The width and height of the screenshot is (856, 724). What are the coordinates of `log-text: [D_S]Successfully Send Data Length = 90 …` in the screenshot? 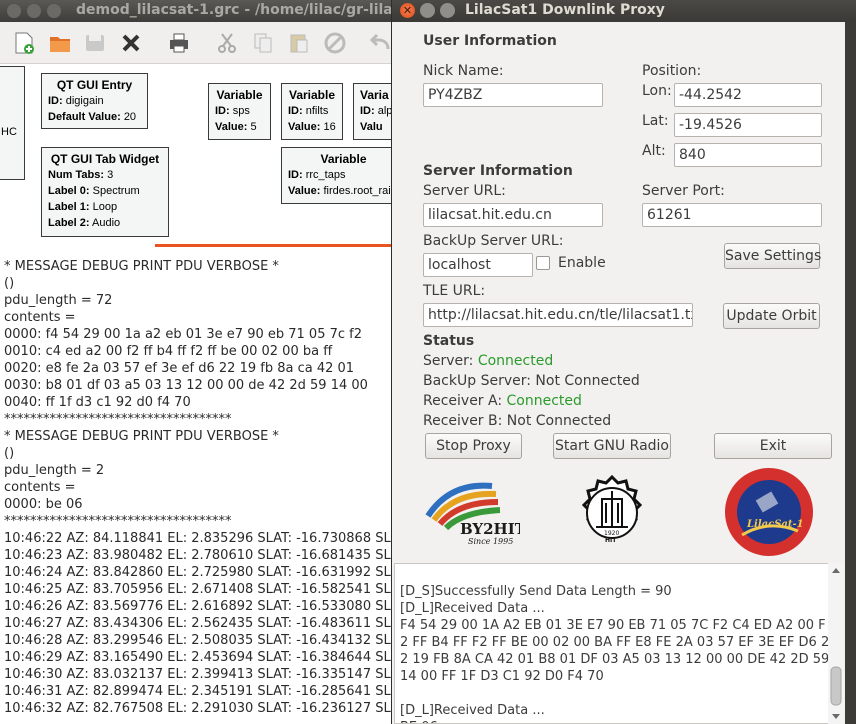 It's located at (615, 653).